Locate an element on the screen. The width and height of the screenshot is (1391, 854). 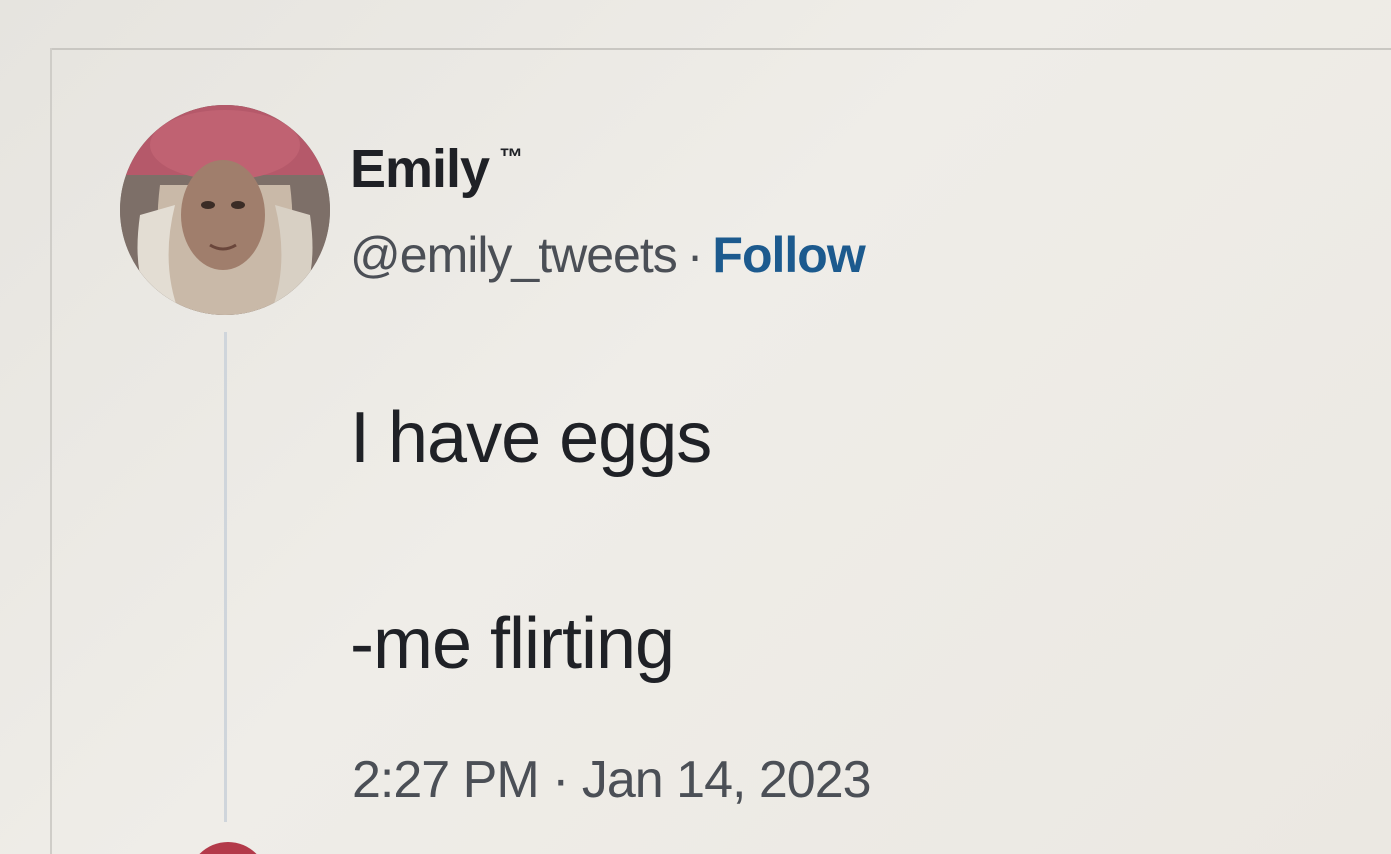
card-border-left is located at coordinates (51, 451).